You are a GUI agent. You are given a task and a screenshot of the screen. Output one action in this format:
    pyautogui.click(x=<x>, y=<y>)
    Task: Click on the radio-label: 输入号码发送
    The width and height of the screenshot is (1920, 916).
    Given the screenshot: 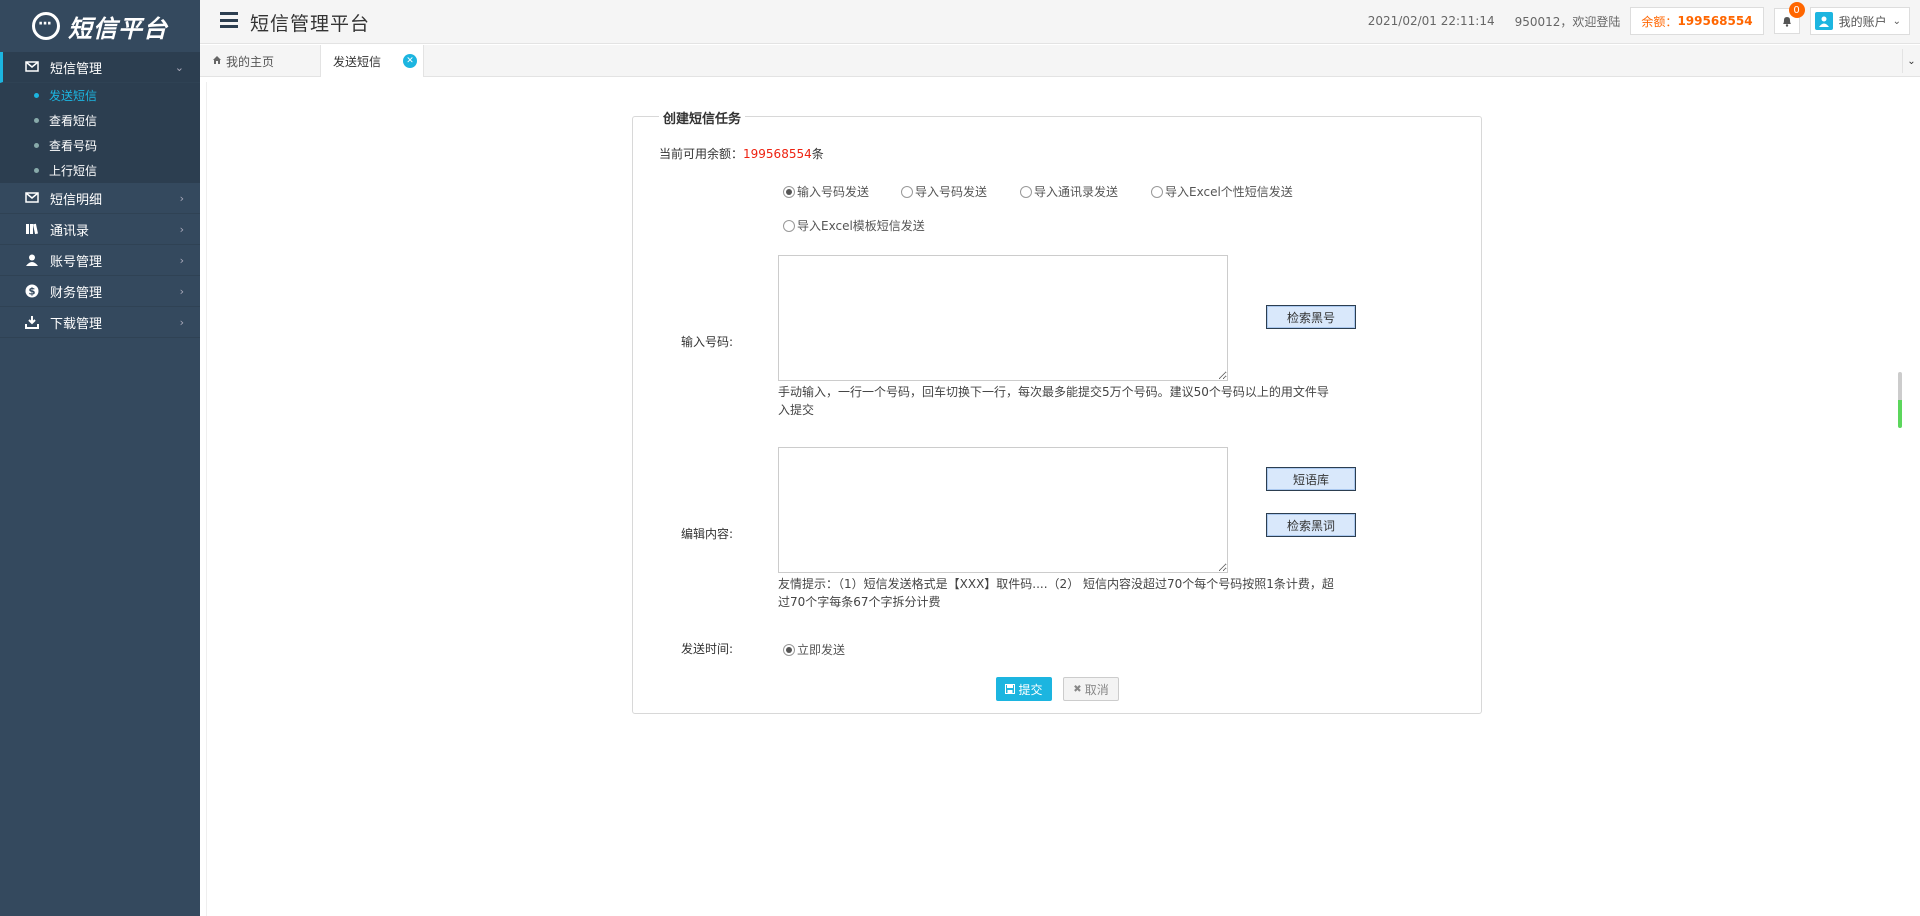 What is the action you would take?
    pyautogui.click(x=833, y=192)
    